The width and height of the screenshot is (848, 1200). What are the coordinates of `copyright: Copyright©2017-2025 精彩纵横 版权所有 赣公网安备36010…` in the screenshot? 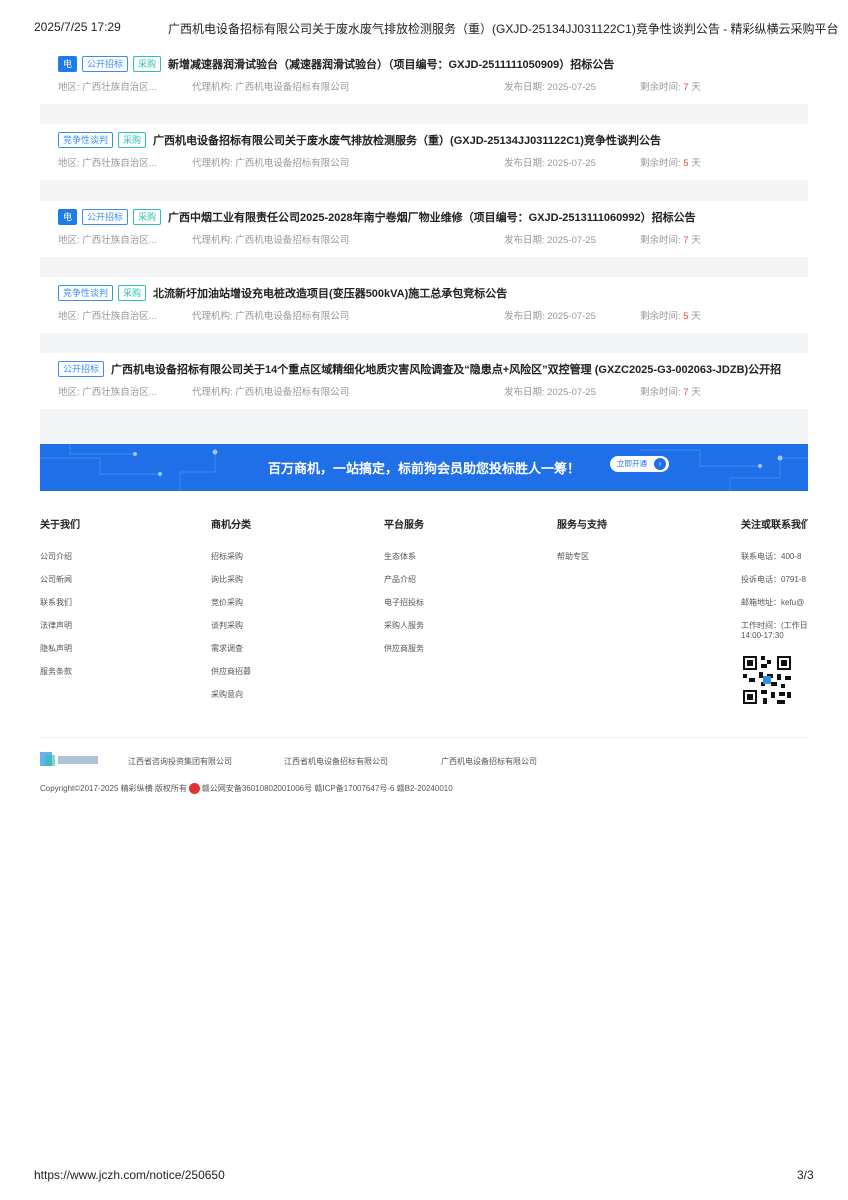 It's located at (246, 788).